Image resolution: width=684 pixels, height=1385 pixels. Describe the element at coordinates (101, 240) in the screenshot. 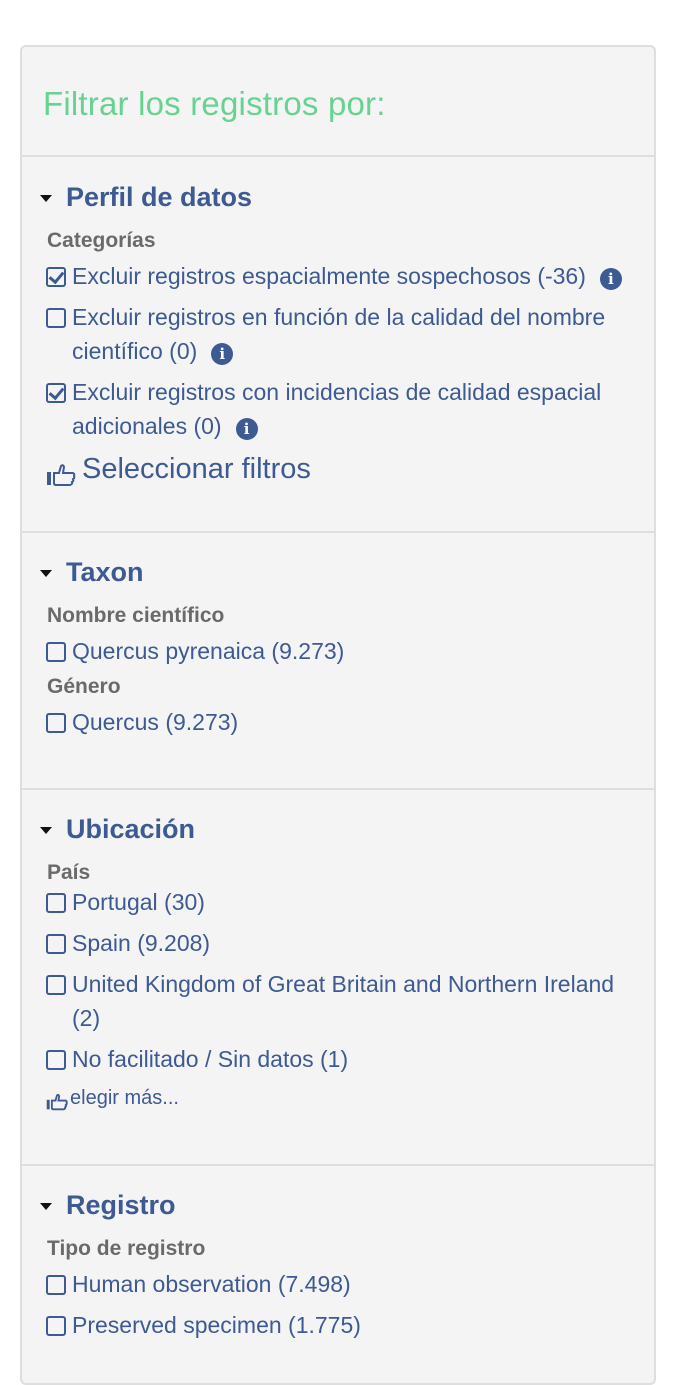

I see `group-label-categorias: Categorías` at that location.